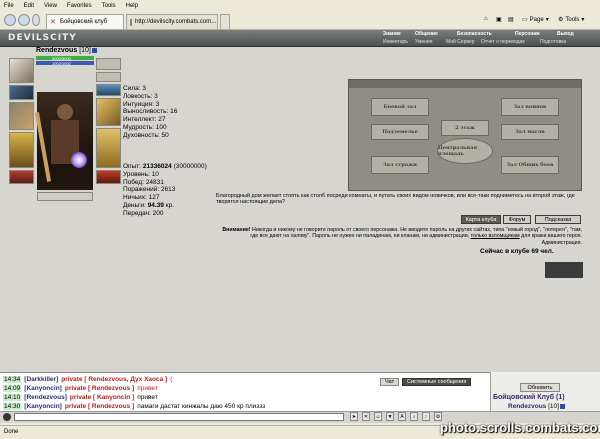  What do you see at coordinates (520, 427) in the screenshot?
I see `watermark: photo.scrolls.combats.com` at bounding box center [520, 427].